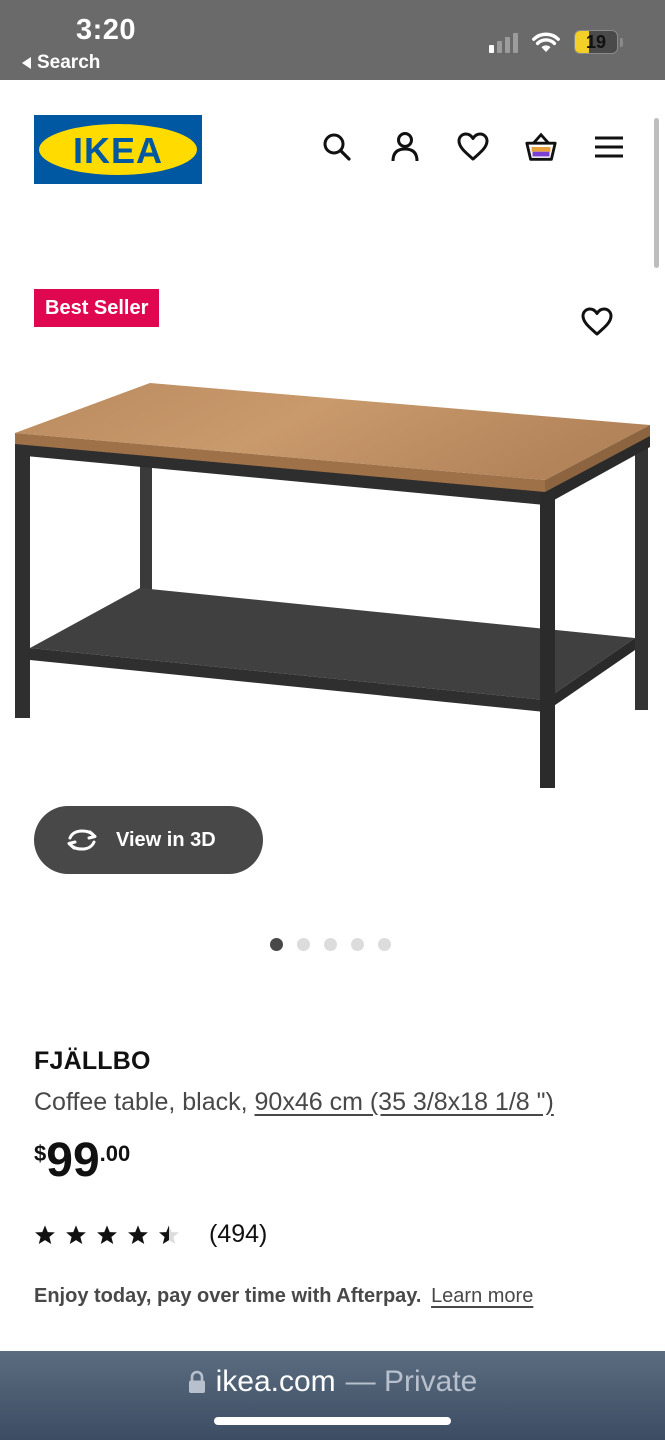  I want to click on cart-icon, so click(541, 147).